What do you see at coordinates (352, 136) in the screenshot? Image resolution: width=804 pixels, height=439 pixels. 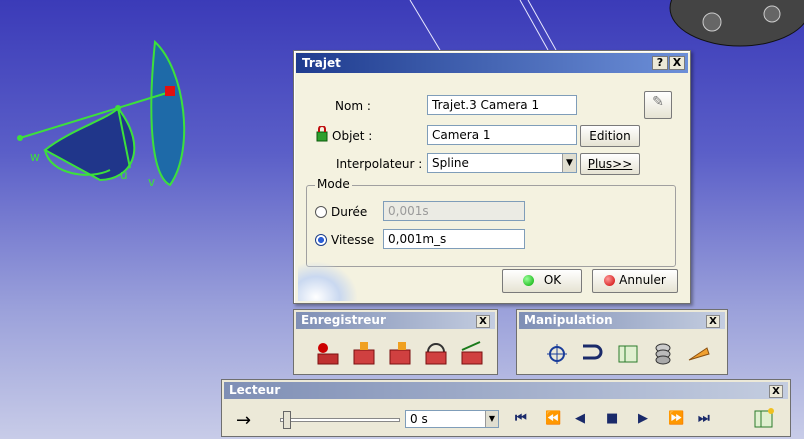 I see `objet-label: Objet :` at bounding box center [352, 136].